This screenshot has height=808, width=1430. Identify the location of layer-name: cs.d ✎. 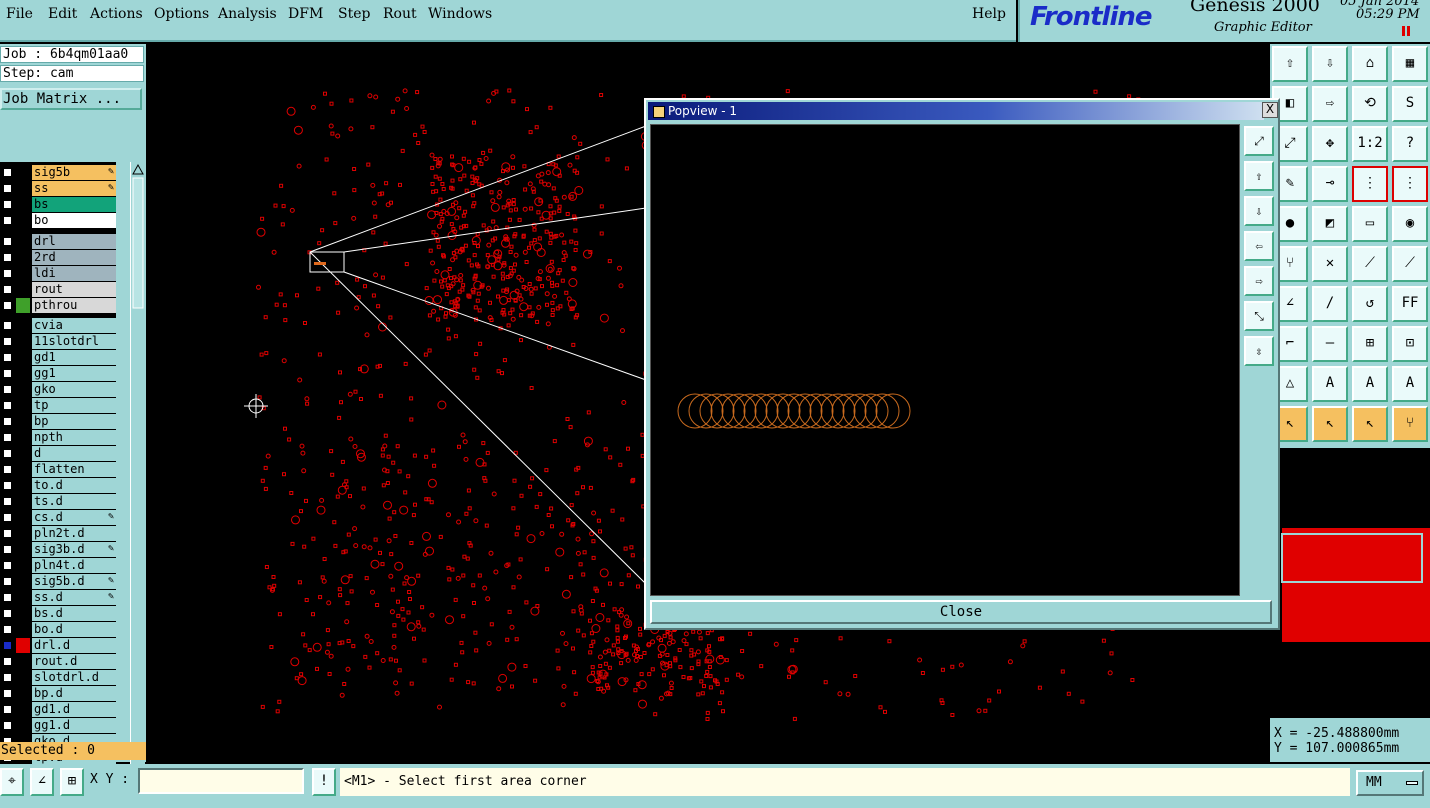
(74, 517).